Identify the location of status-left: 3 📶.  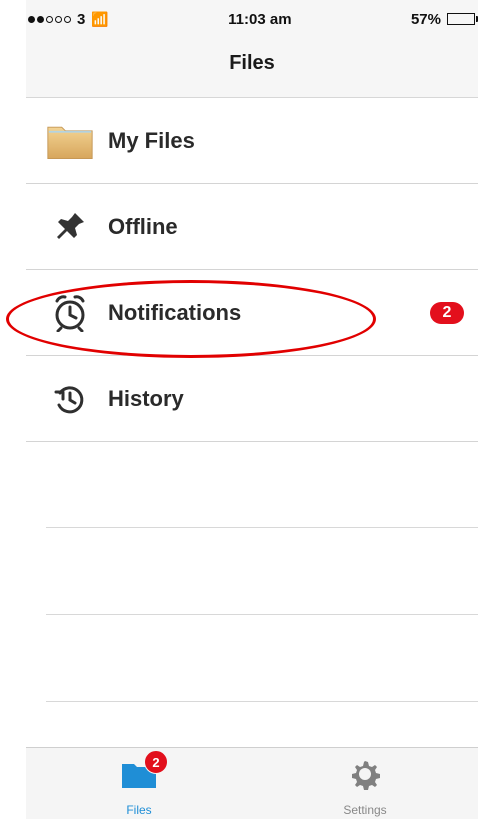
(68, 19).